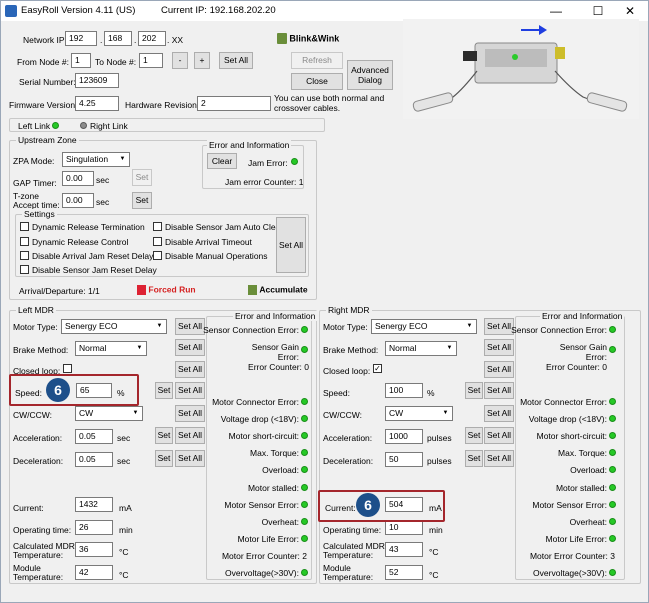 The width and height of the screenshot is (649, 603). I want to click on from-node-input: 1, so click(81, 60).